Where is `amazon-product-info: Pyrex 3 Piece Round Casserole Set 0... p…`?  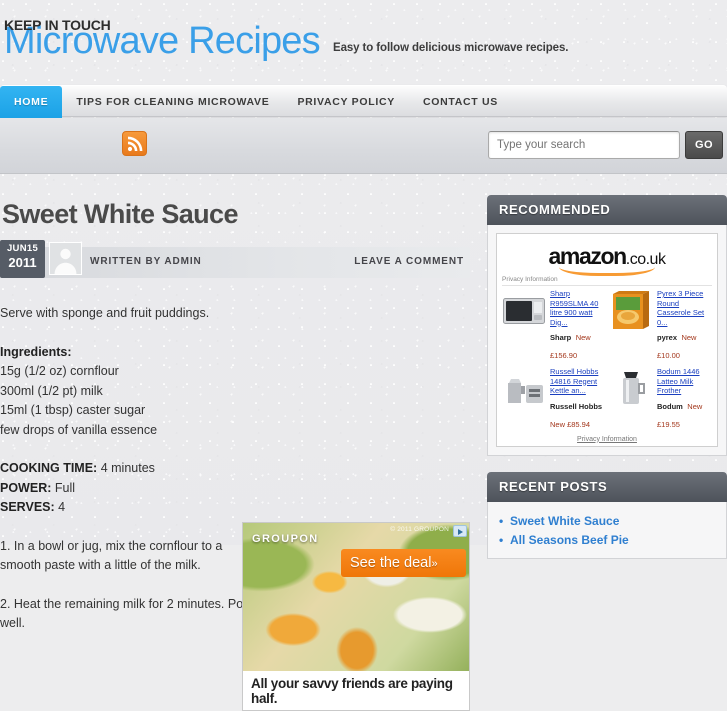
amazon-product-info: Pyrex 3 Piece Round Casserole Set 0... p… is located at coordinates (684, 326).